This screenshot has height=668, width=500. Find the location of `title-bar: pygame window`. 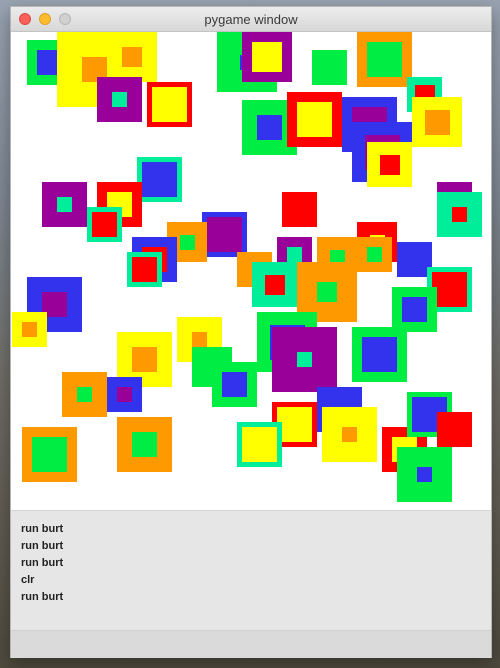

title-bar: pygame window is located at coordinates (251, 19).